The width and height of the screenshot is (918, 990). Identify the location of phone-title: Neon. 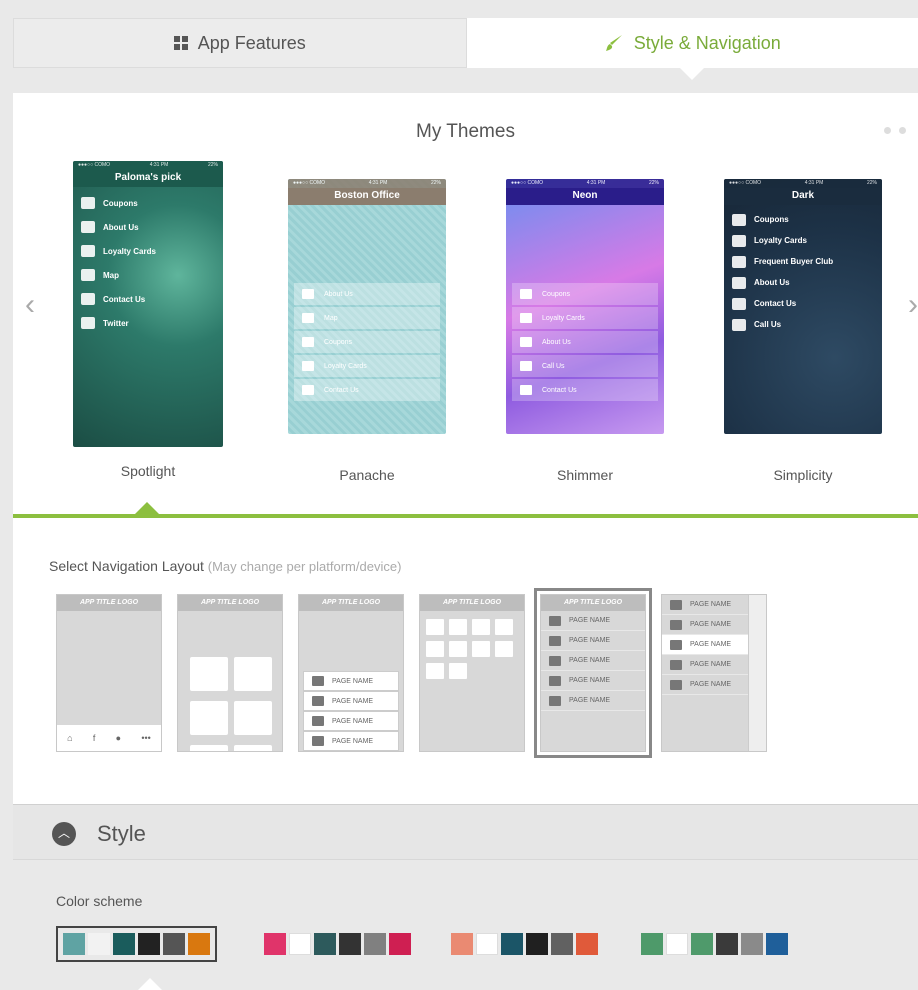
(585, 196).